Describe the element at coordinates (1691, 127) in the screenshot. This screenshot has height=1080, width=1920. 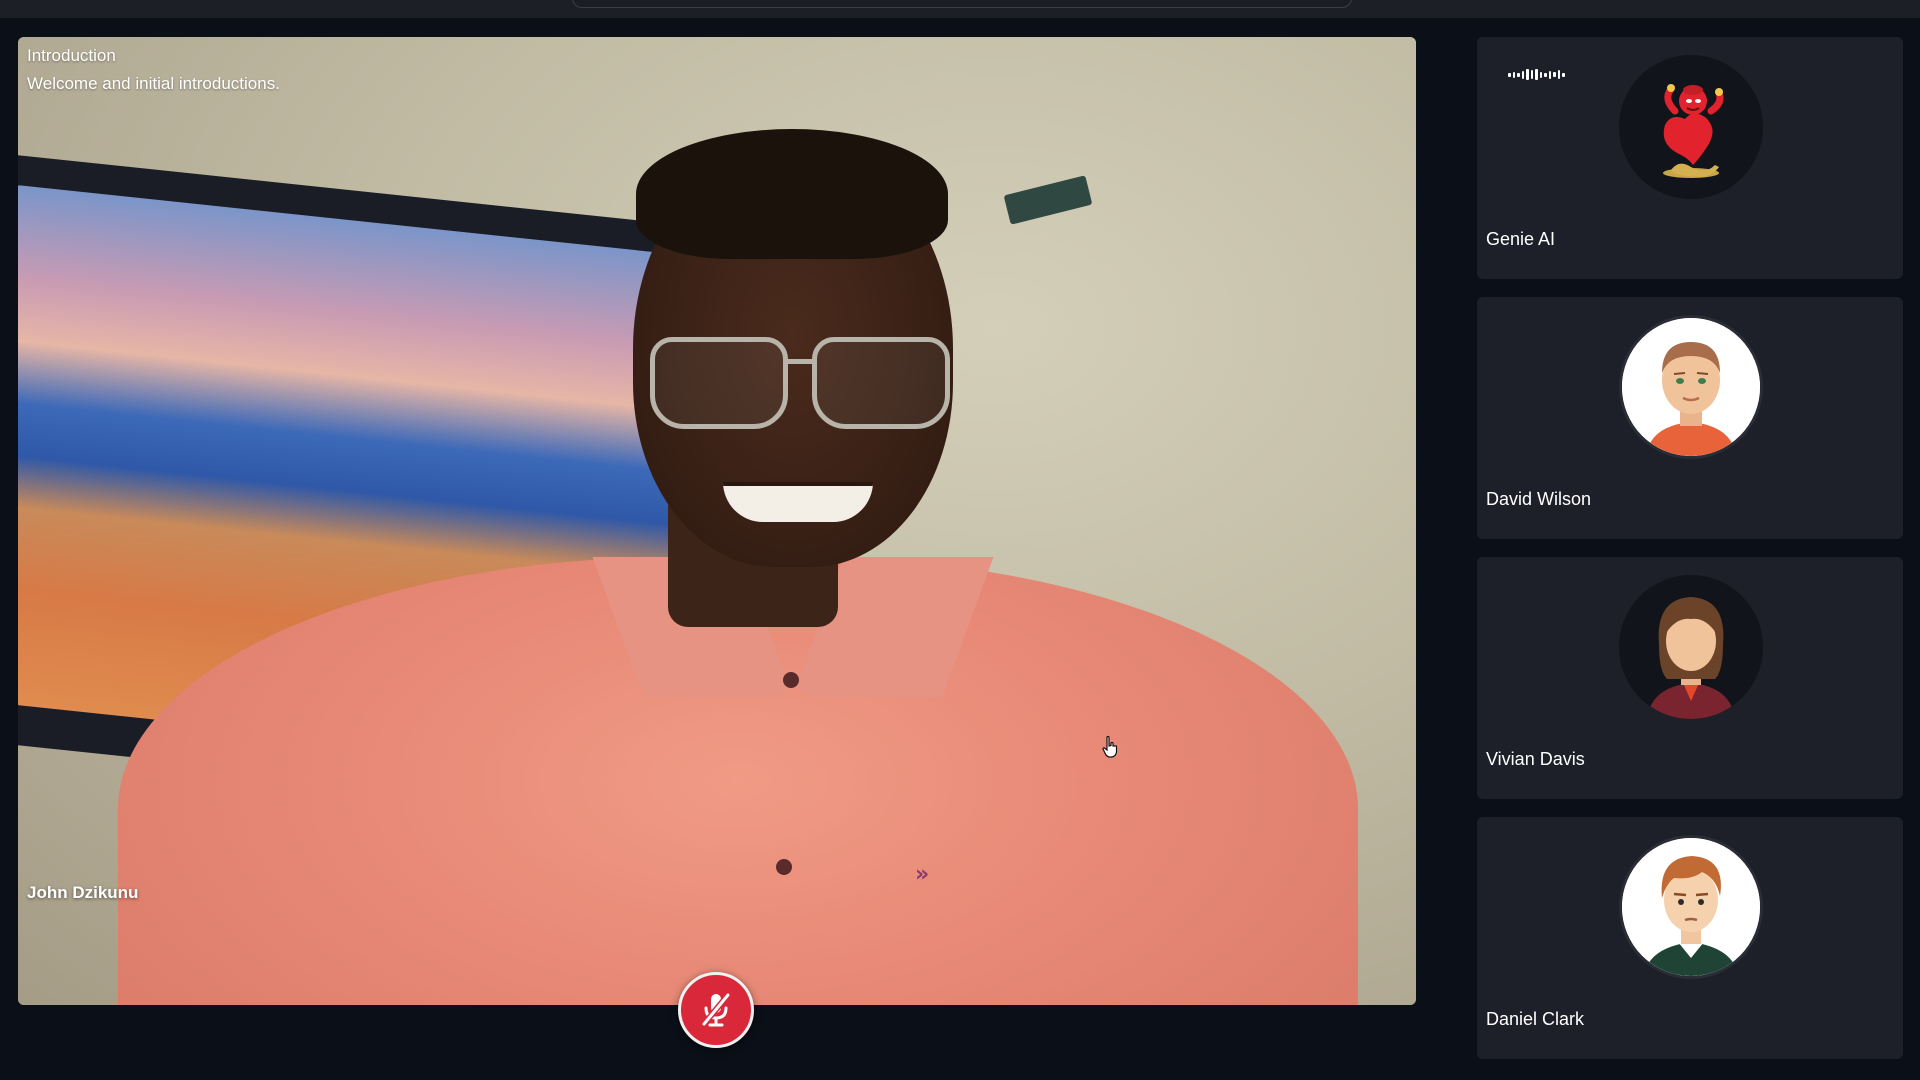
I see `genie-avatar` at that location.